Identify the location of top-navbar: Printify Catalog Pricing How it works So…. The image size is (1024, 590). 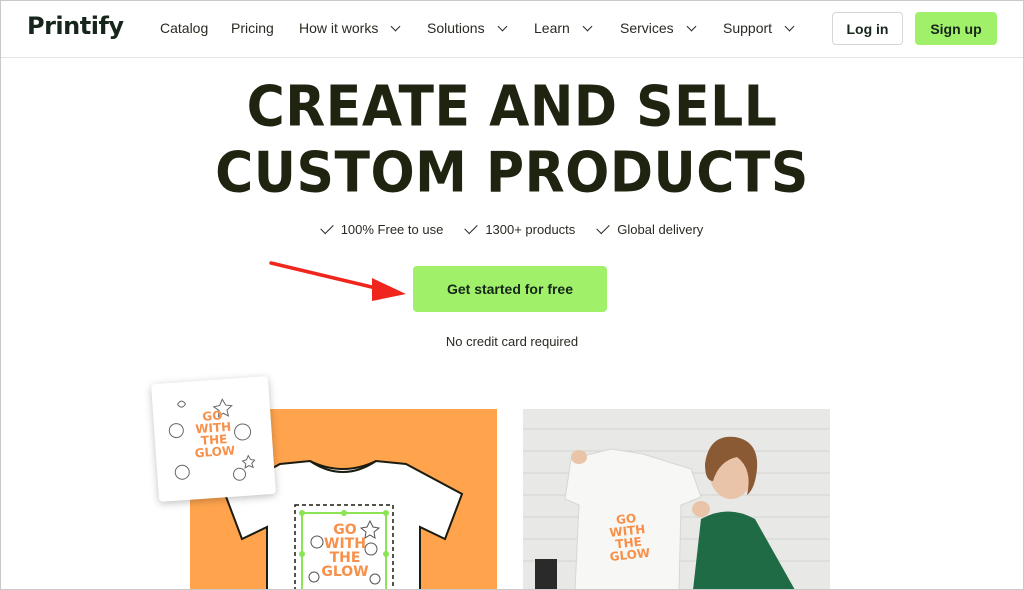
(512, 29).